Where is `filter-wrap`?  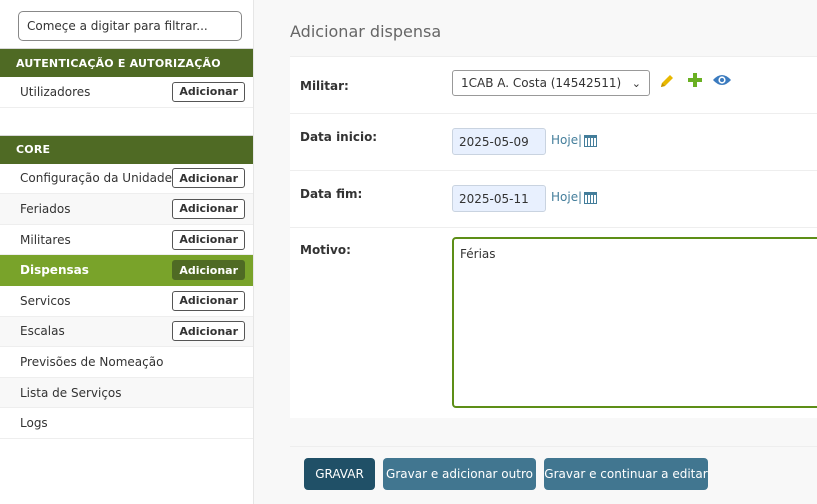
filter-wrap is located at coordinates (126, 24).